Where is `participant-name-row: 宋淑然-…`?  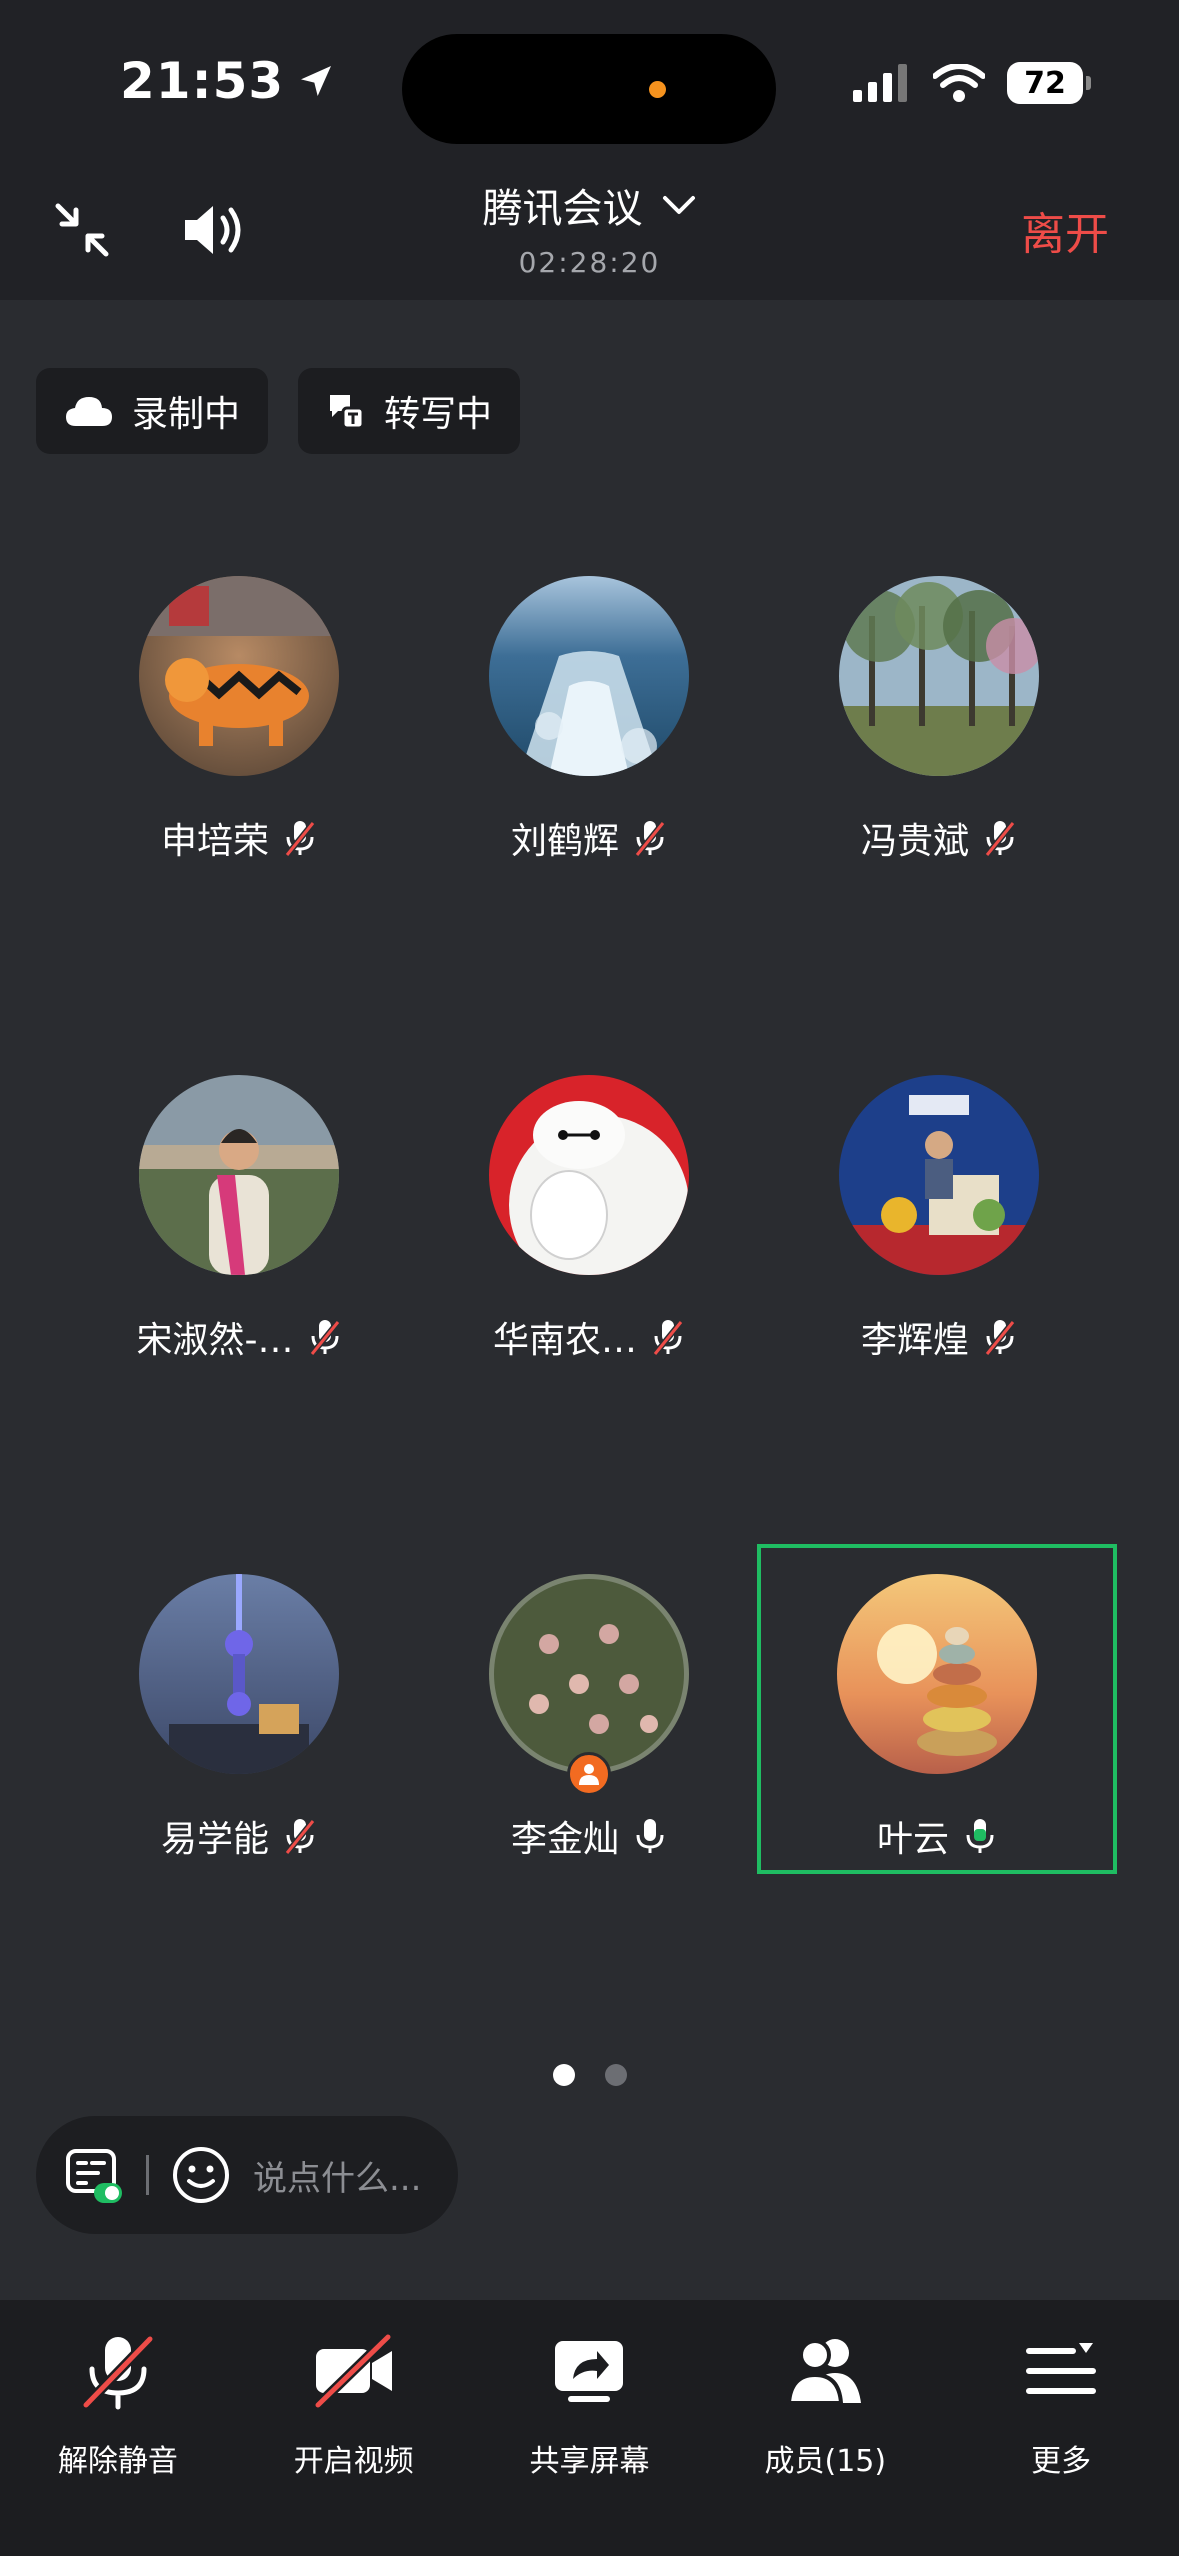
participant-name-row: 宋淑然-… is located at coordinates (239, 1337).